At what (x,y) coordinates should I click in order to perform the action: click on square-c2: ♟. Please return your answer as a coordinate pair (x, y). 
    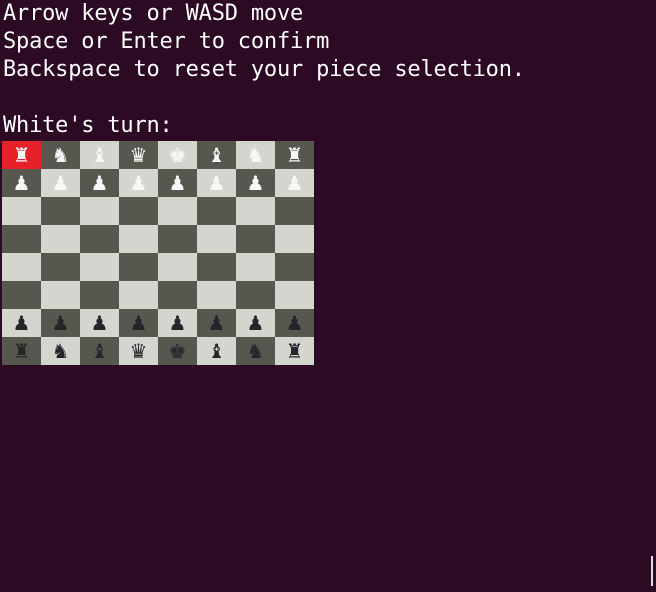
    Looking at the image, I should click on (99, 323).